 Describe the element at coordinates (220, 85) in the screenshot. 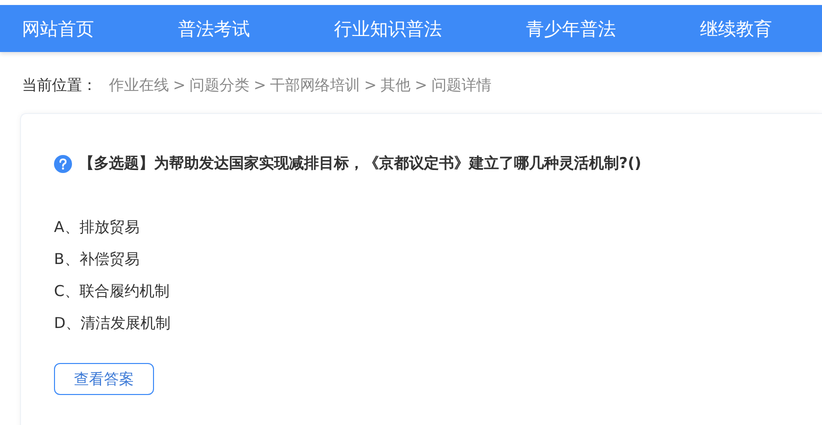

I see `breadcrumb-link: 问题分类` at that location.